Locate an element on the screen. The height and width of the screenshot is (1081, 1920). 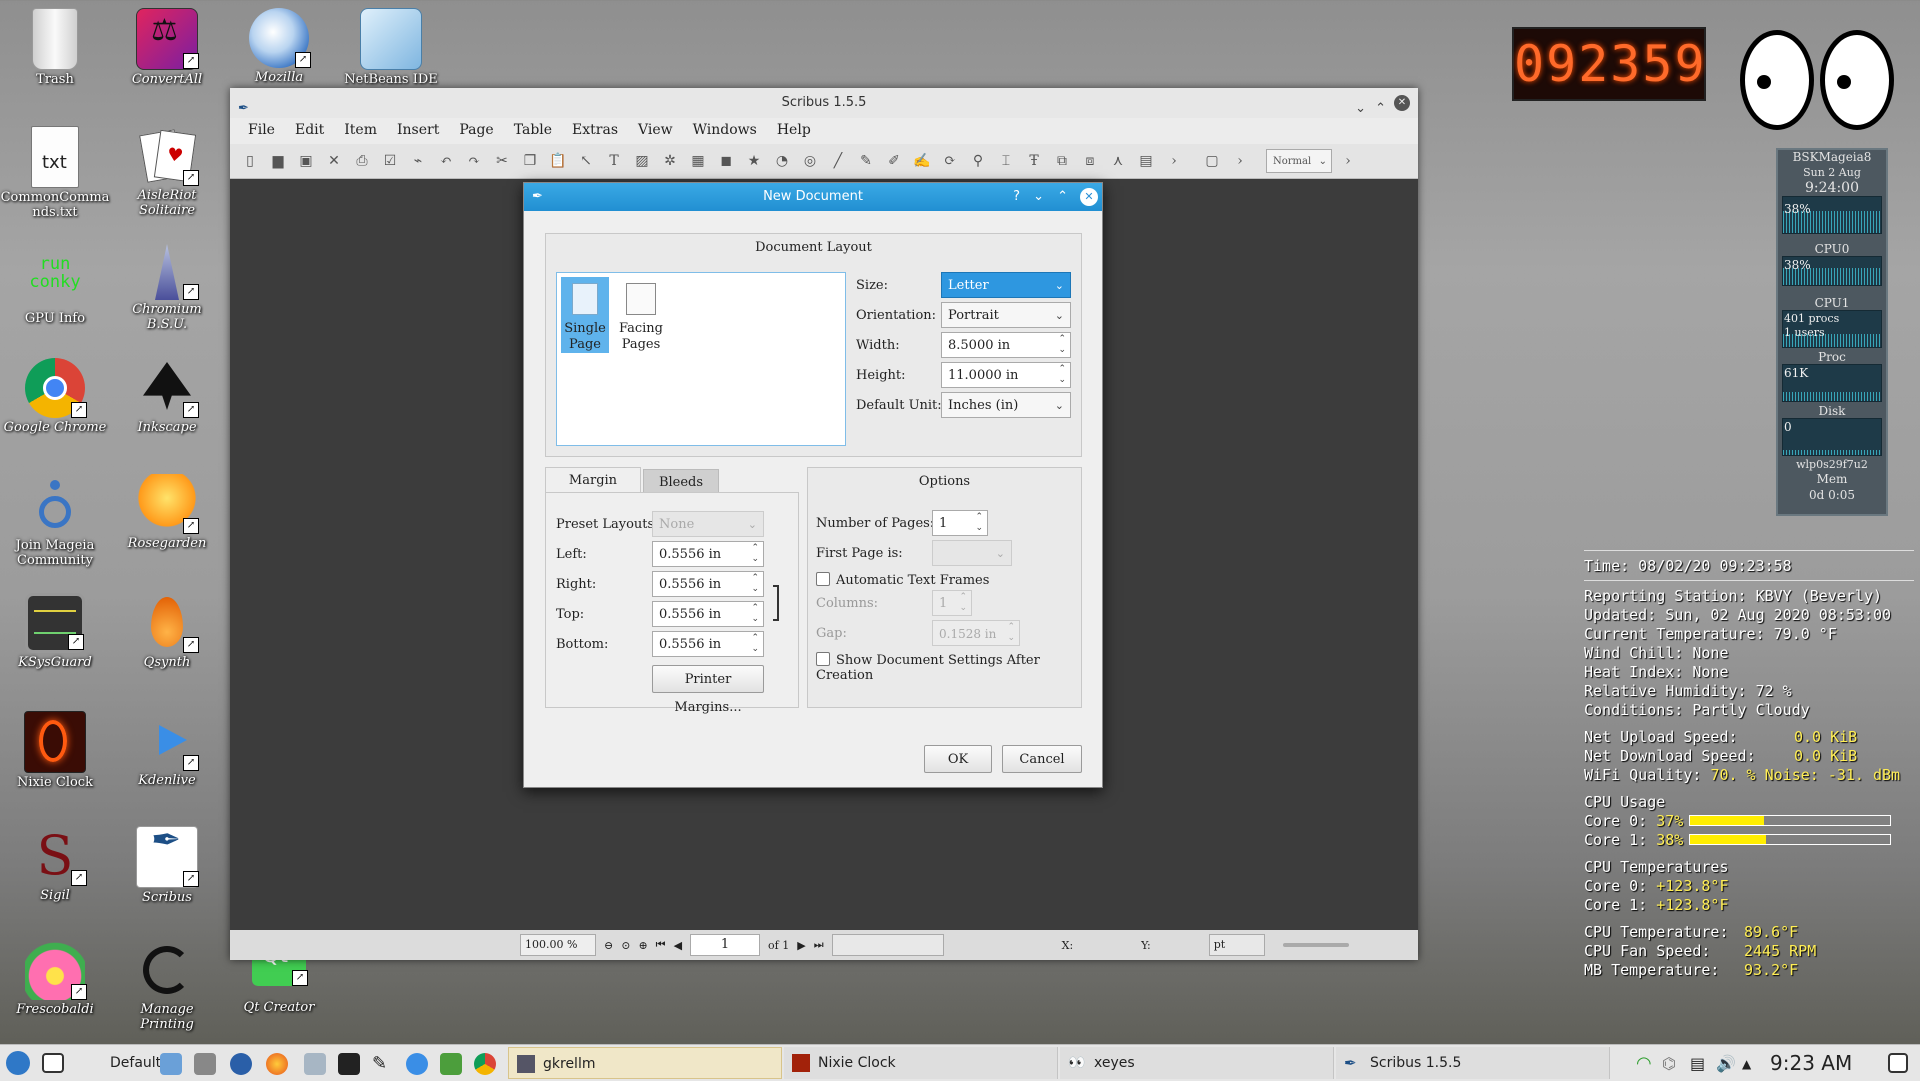
redo-icon: ↷ is located at coordinates (474, 161).